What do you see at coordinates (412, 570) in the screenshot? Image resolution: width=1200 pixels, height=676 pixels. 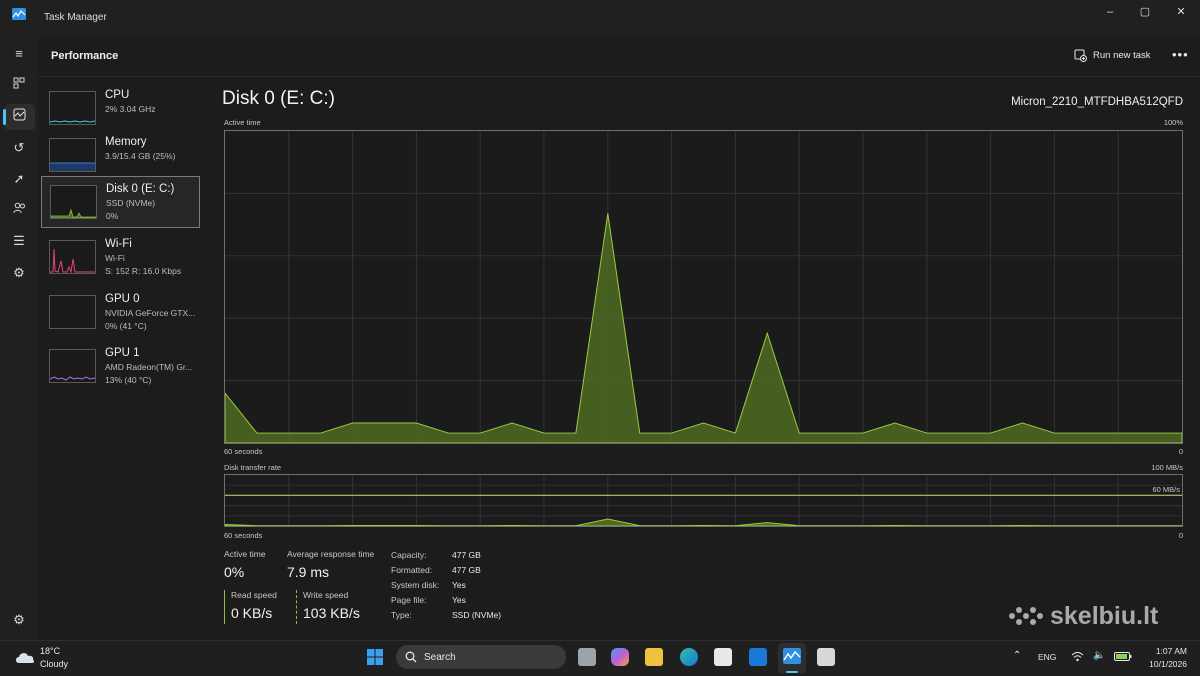 I see `info-key: Formatted:` at bounding box center [412, 570].